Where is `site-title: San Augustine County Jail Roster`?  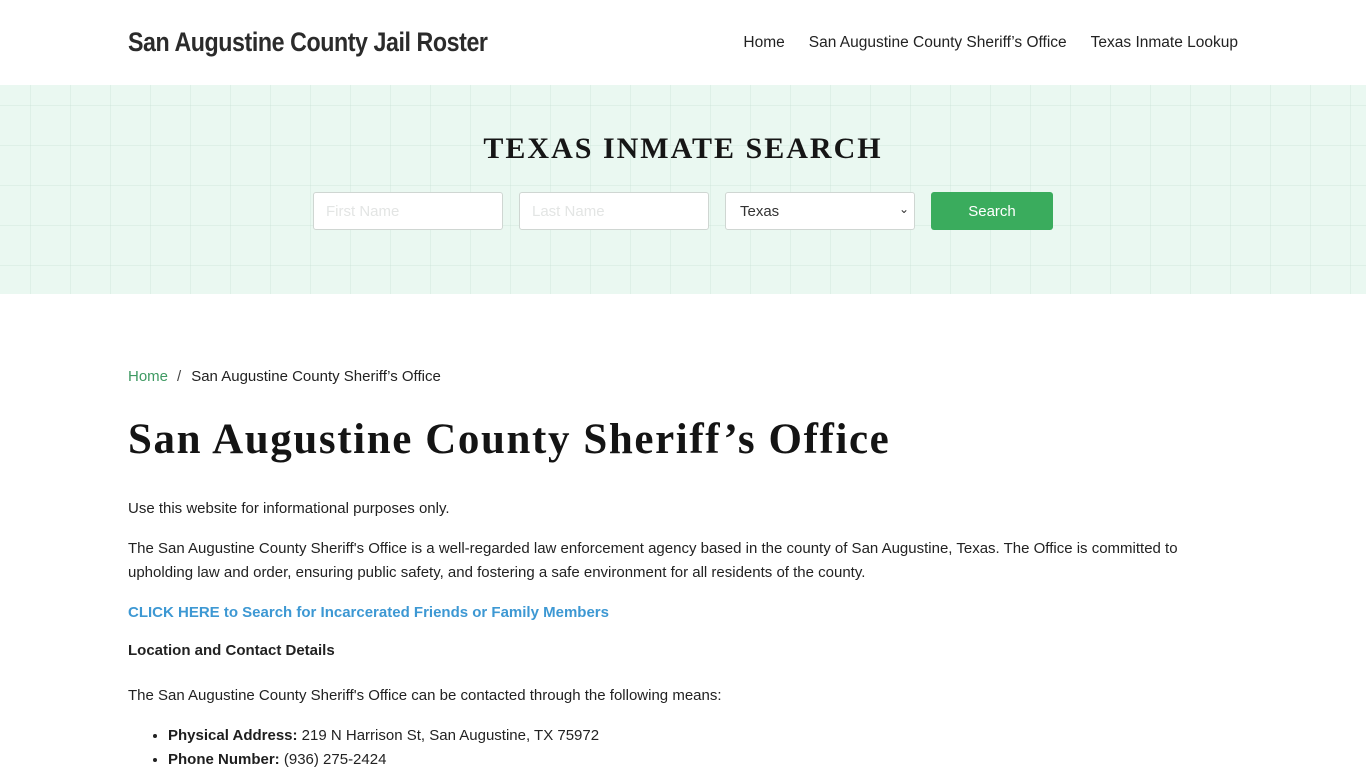
site-title: San Augustine County Jail Roster is located at coordinates (308, 42).